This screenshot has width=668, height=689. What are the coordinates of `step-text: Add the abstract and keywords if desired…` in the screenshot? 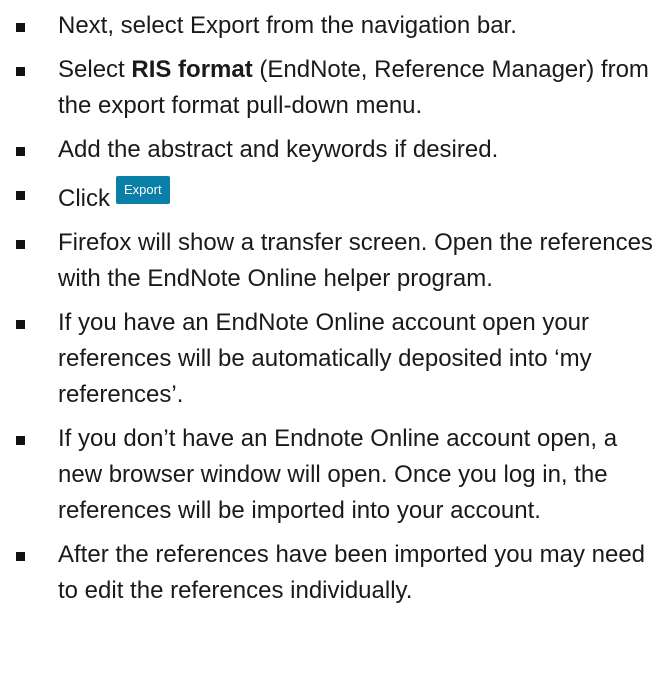 It's located at (278, 149).